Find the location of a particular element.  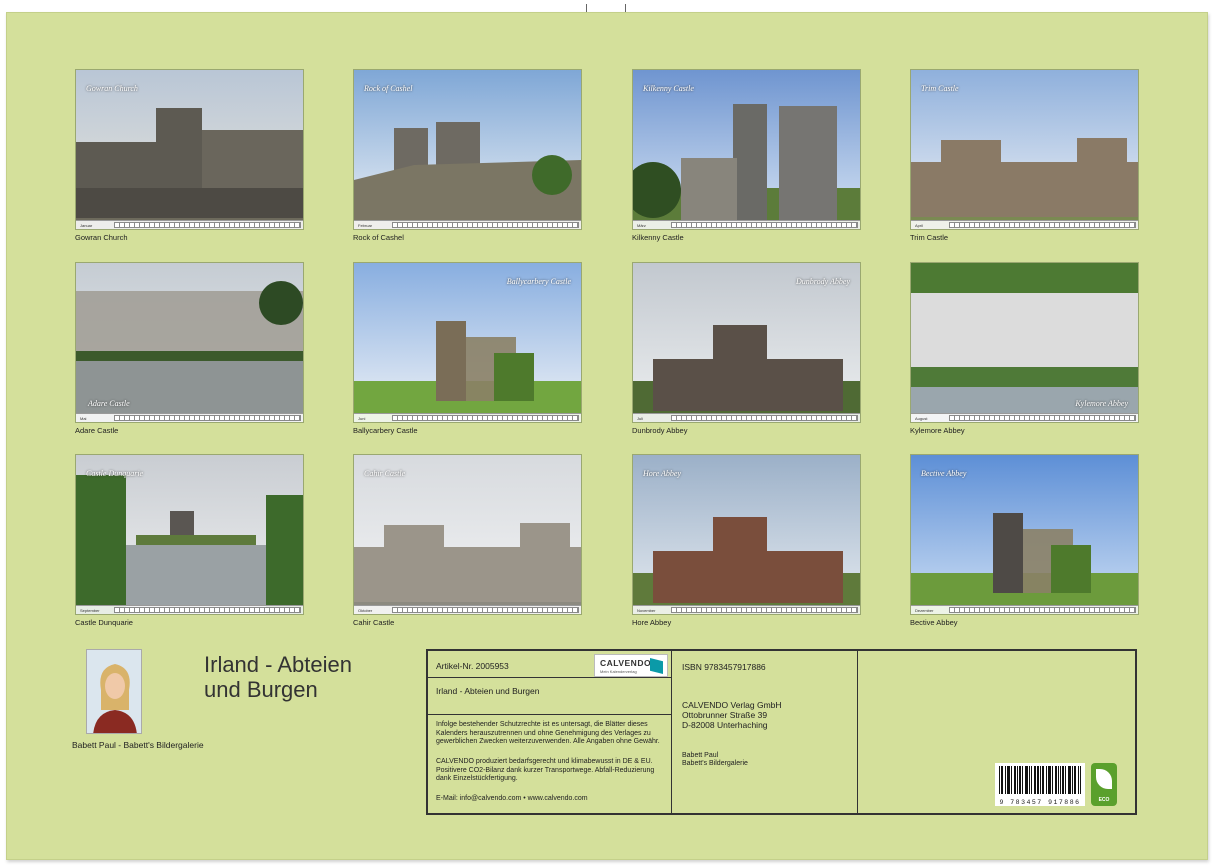

calendarium-strip: August is located at coordinates (1024, 417).